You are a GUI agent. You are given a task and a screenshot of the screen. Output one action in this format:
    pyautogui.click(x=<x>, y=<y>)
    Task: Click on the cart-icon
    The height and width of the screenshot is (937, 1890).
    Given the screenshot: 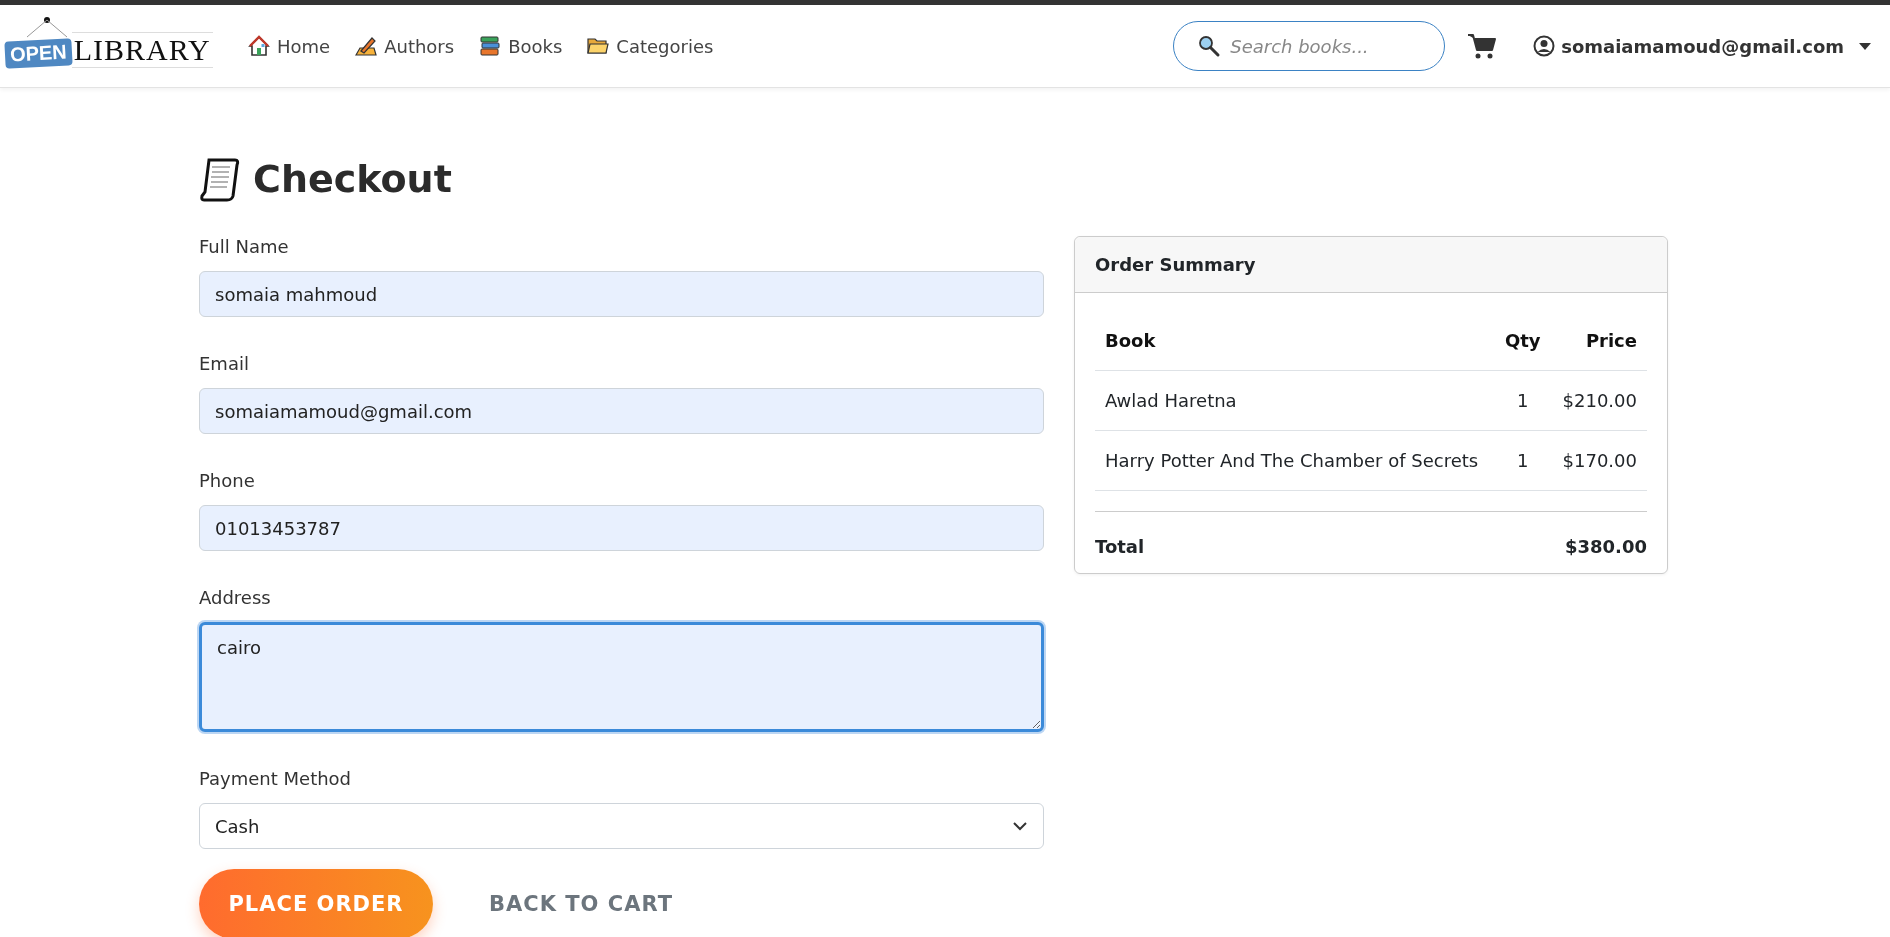 What is the action you would take?
    pyautogui.click(x=1482, y=46)
    